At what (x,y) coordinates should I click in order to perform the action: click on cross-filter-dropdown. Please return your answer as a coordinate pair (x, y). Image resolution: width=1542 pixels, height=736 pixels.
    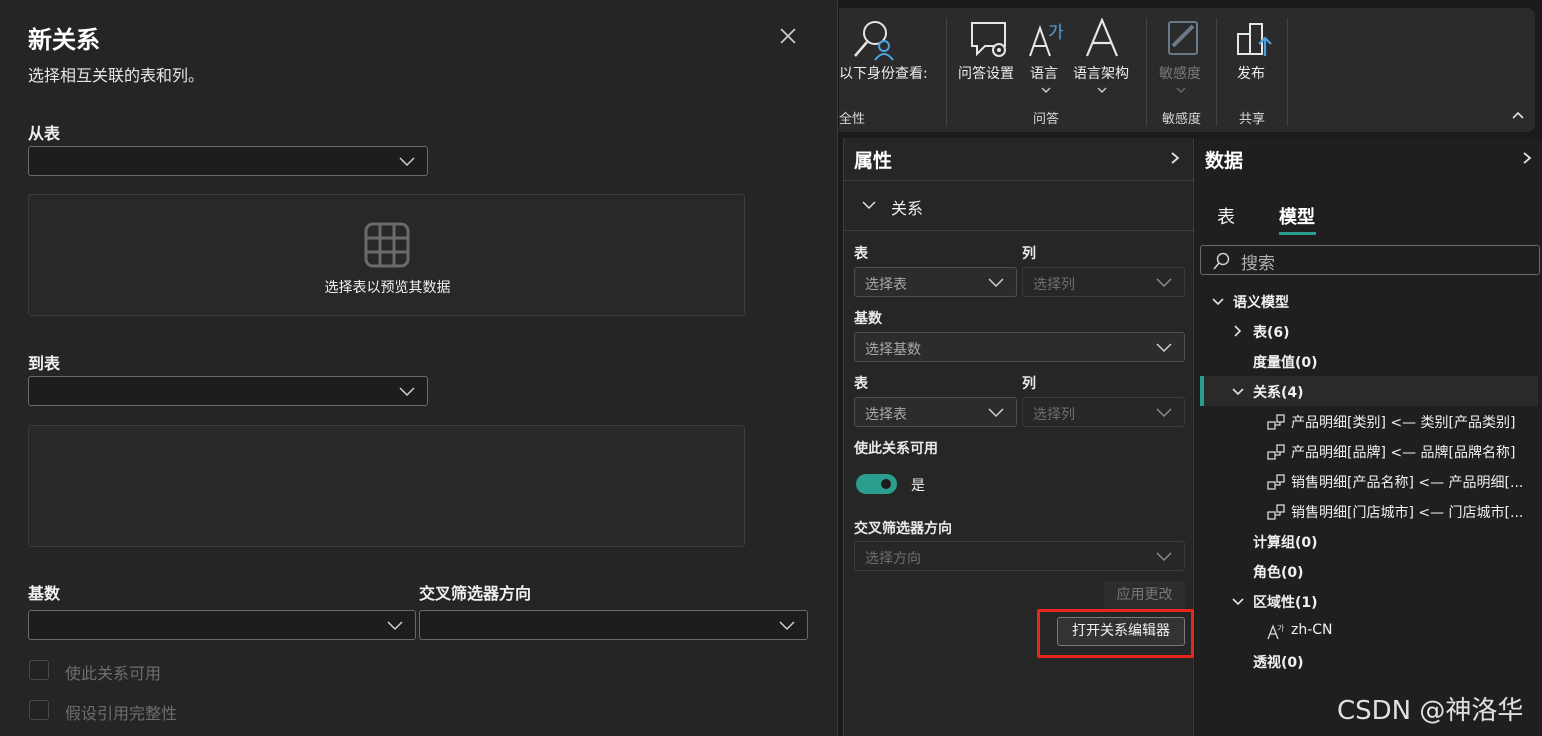
    Looking at the image, I should click on (613, 625).